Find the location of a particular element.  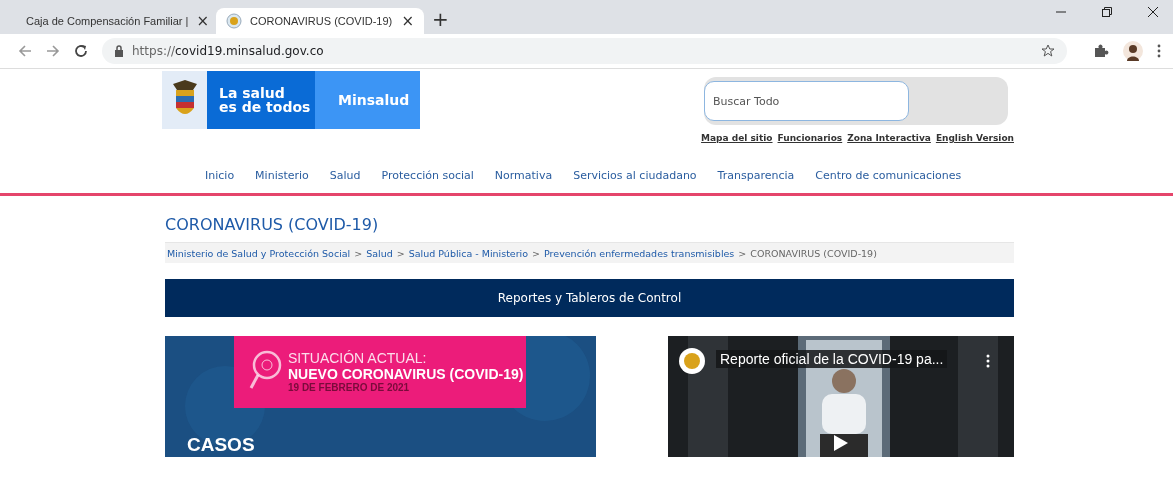

star-icon is located at coordinates (1048, 51).